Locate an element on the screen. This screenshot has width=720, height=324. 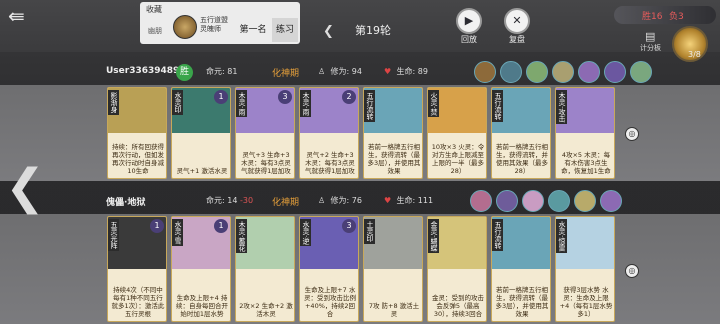
replay-label: 回放 is located at coordinates (469, 39).